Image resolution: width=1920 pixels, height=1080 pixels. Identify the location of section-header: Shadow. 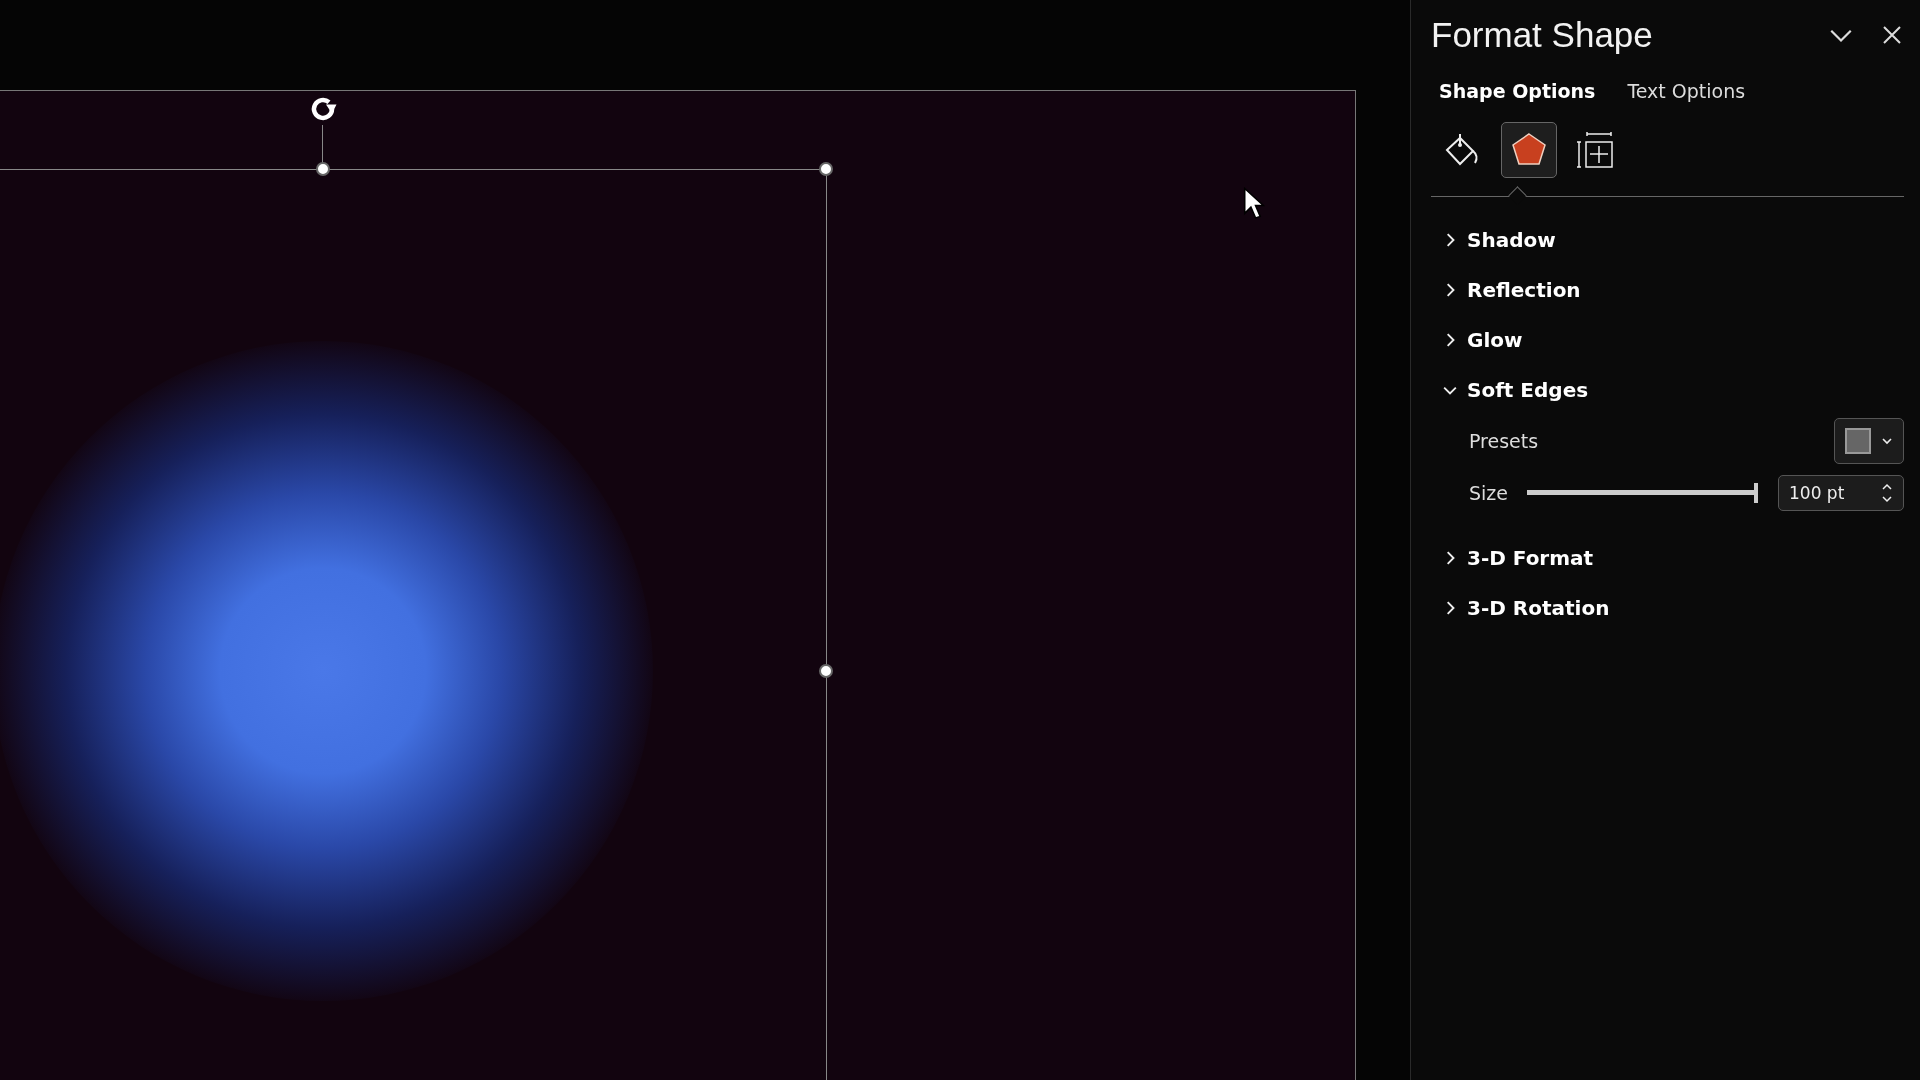
(1493, 240).